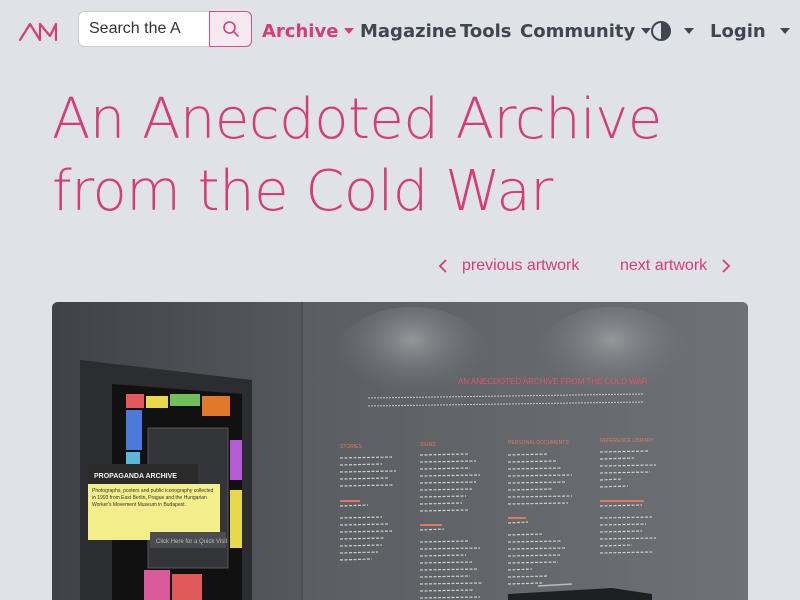  What do you see at coordinates (664, 265) in the screenshot?
I see `next-artwork-label: next artwork` at bounding box center [664, 265].